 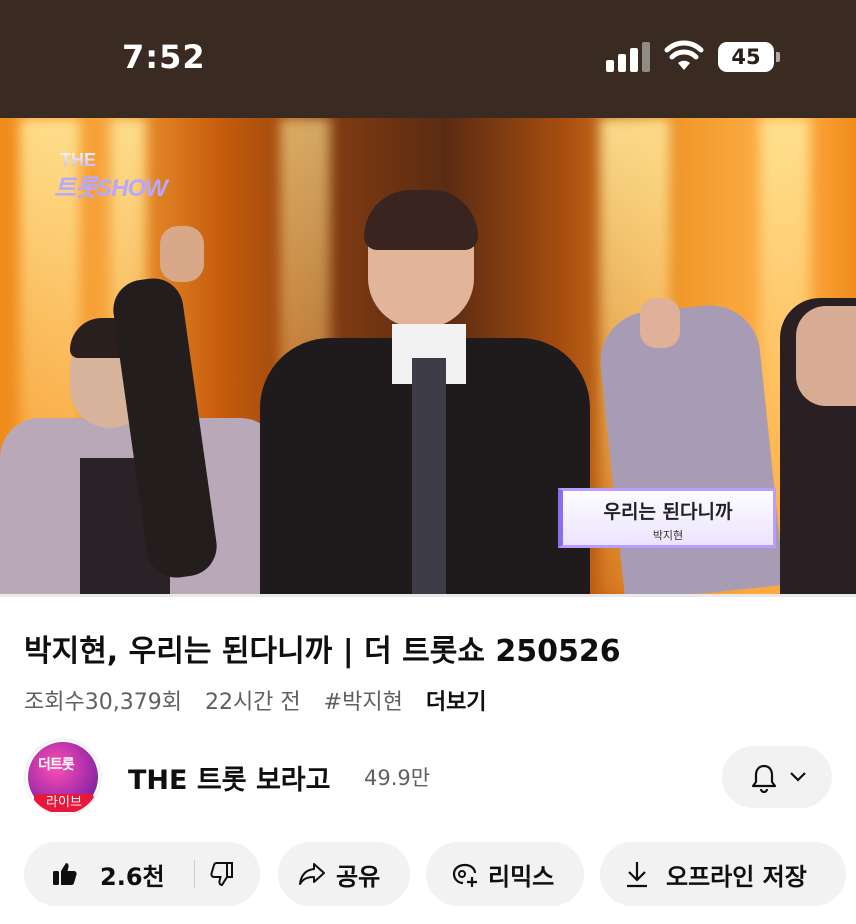 What do you see at coordinates (456, 702) in the screenshot?
I see `more-button: 더보기` at bounding box center [456, 702].